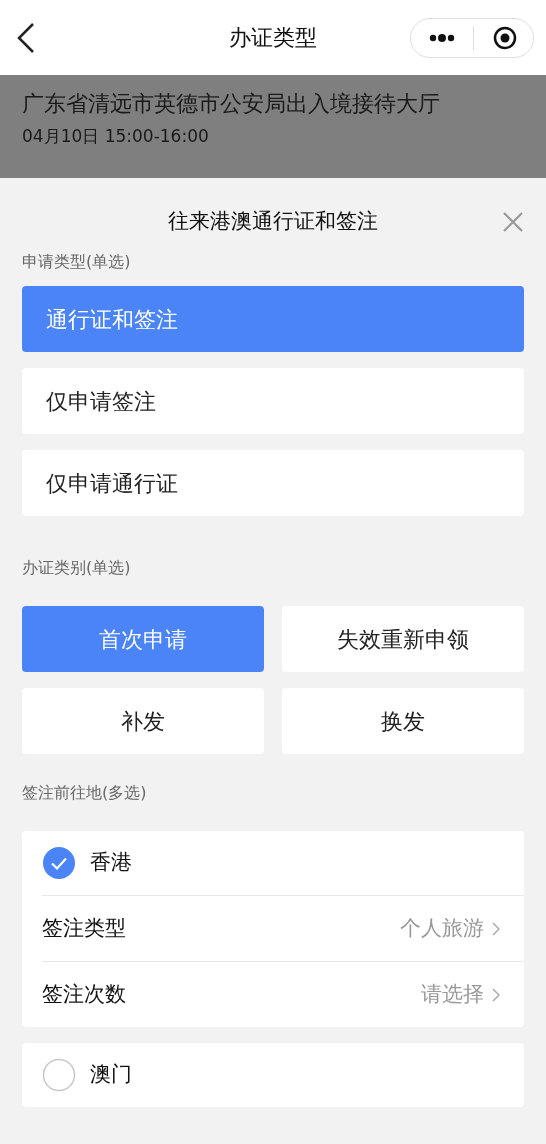 This screenshot has width=546, height=1144. I want to click on section-label: 申请类型(单选), so click(77, 262).